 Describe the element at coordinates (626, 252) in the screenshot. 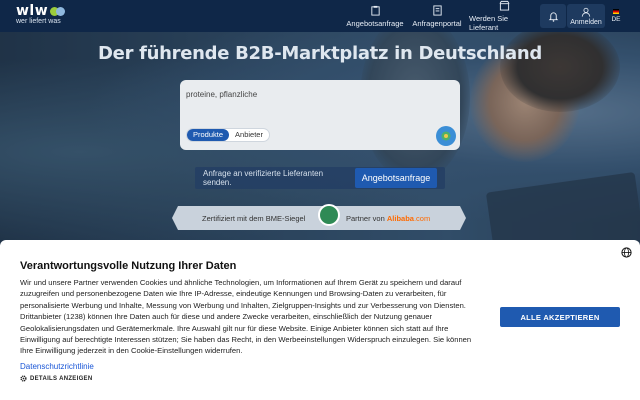

I see `language-globe-icon` at that location.